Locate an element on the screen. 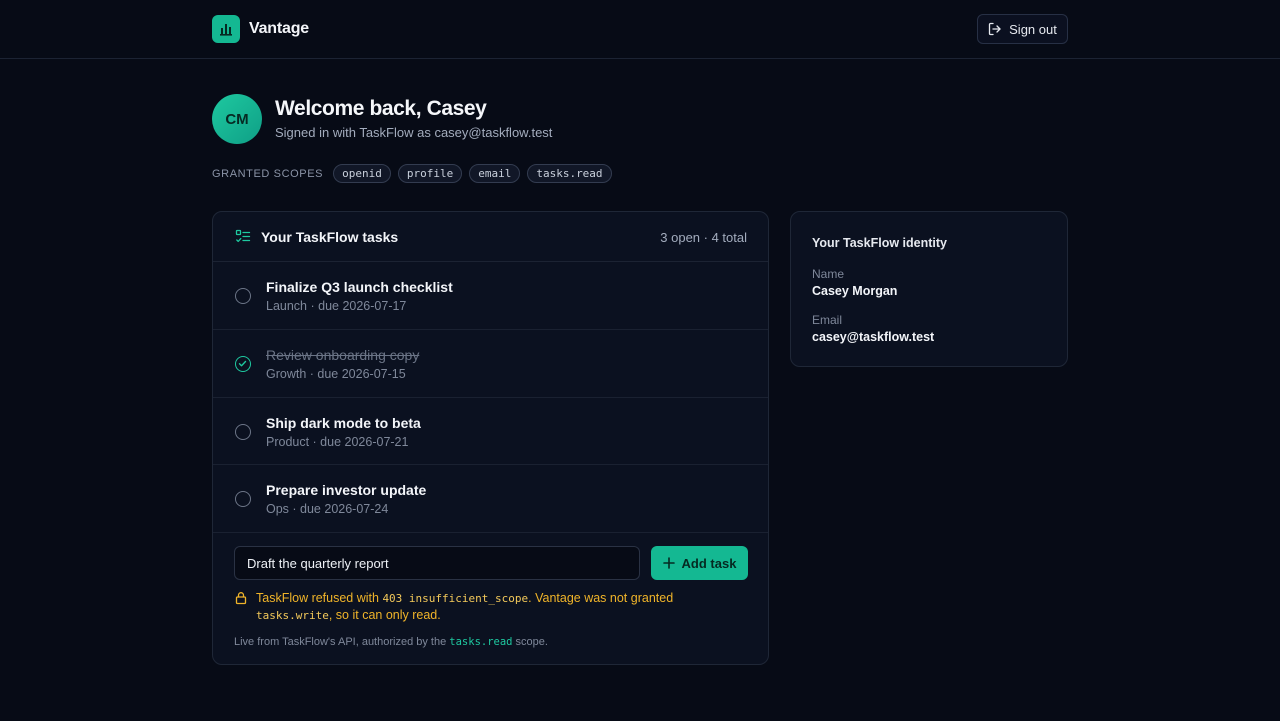 The image size is (1280, 721). tasks-card-header: Your TaskFlow tasks 3 open · 4 total is located at coordinates (490, 237).